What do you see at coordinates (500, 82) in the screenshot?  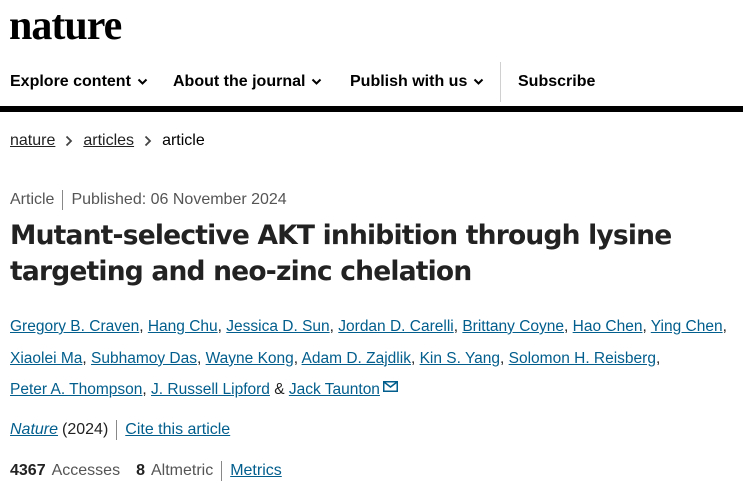 I see `nav-divider` at bounding box center [500, 82].